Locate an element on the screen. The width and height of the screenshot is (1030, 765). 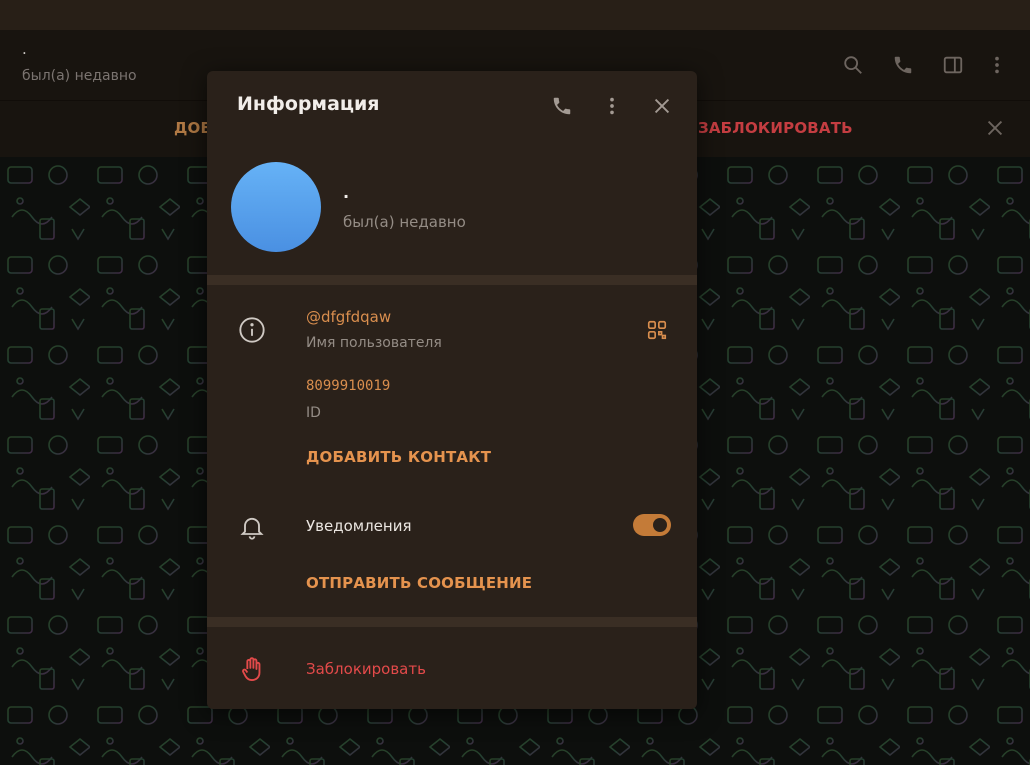
user-id-label: ID is located at coordinates (313, 413).